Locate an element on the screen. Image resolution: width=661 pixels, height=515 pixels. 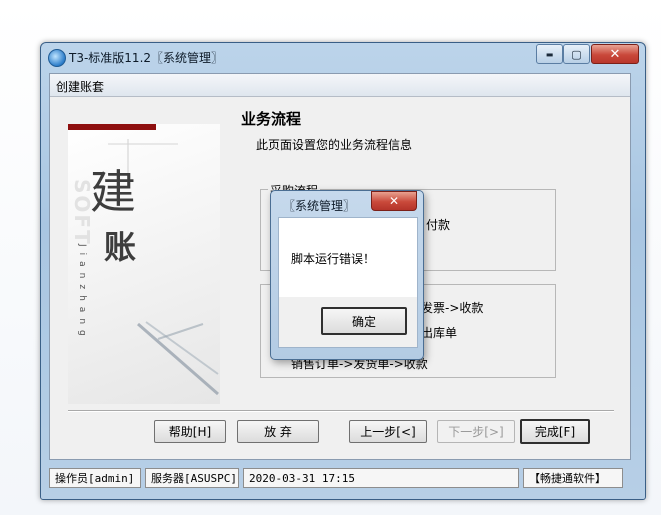
title-bar: T3-标准版11.2〖系统管理〗 ▬ ▢ ✕ is located at coordinates (343, 57).